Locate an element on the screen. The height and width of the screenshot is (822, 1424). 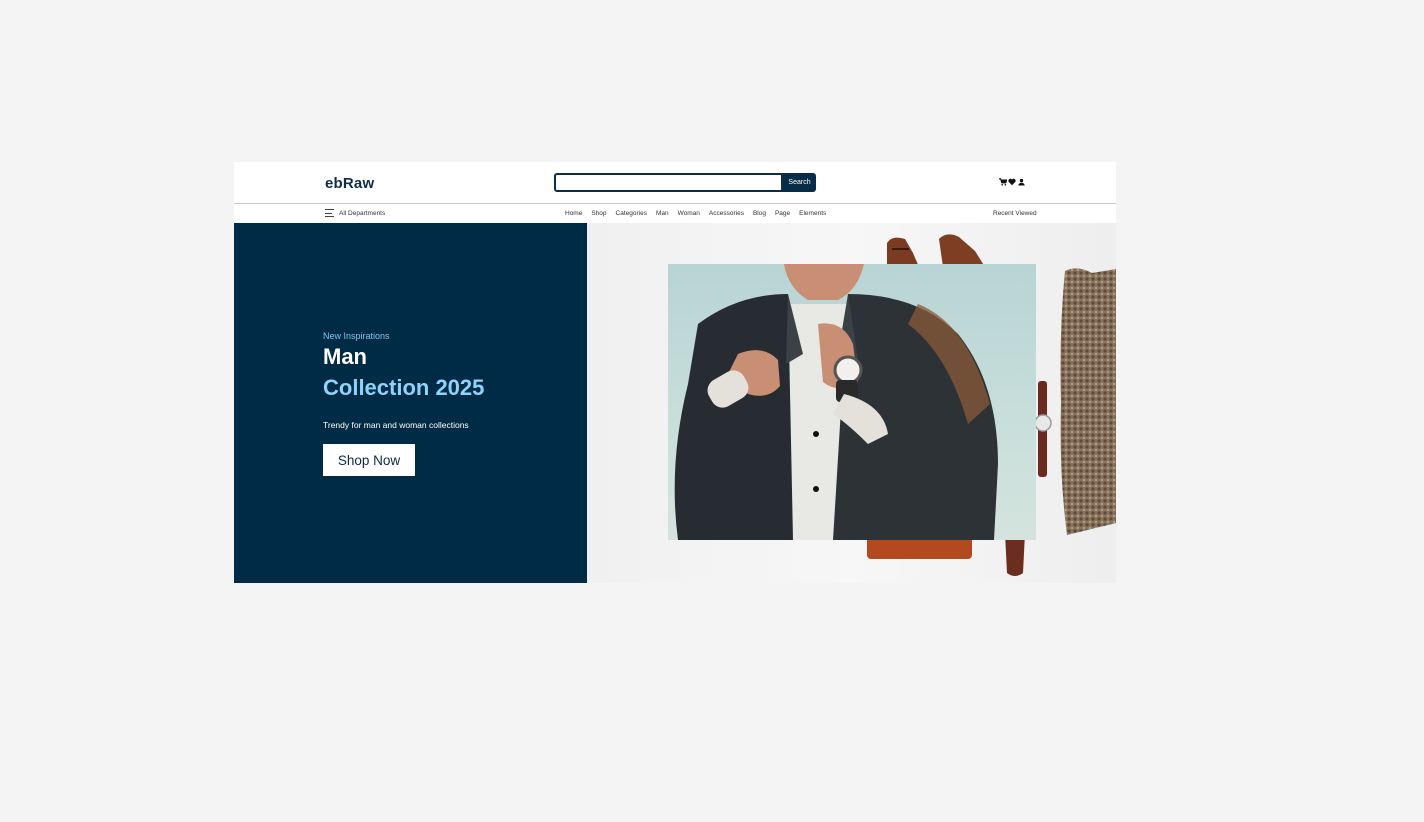
nav-link-accessories: Accessories is located at coordinates (726, 213).